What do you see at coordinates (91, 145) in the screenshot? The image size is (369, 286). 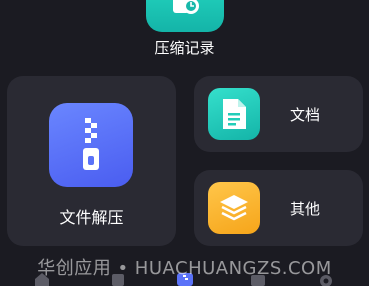 I see `zip-file-icon` at bounding box center [91, 145].